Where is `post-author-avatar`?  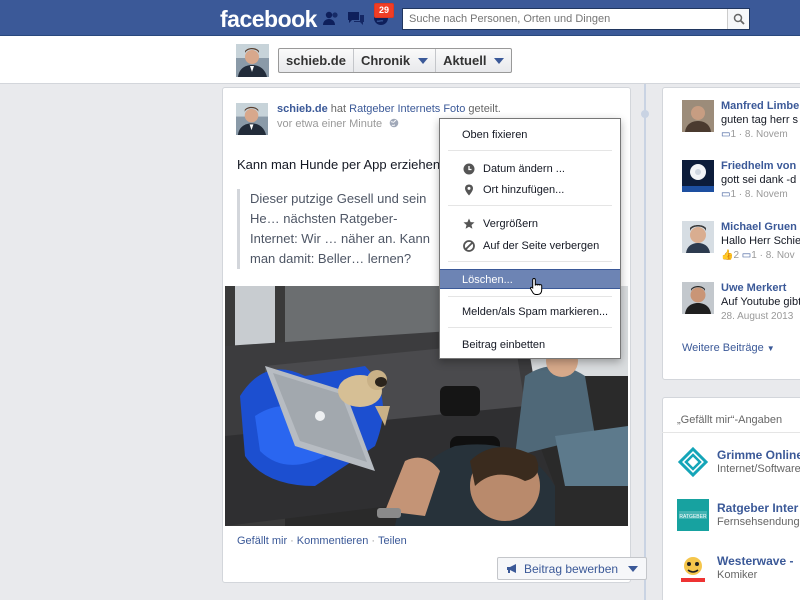 post-author-avatar is located at coordinates (252, 119).